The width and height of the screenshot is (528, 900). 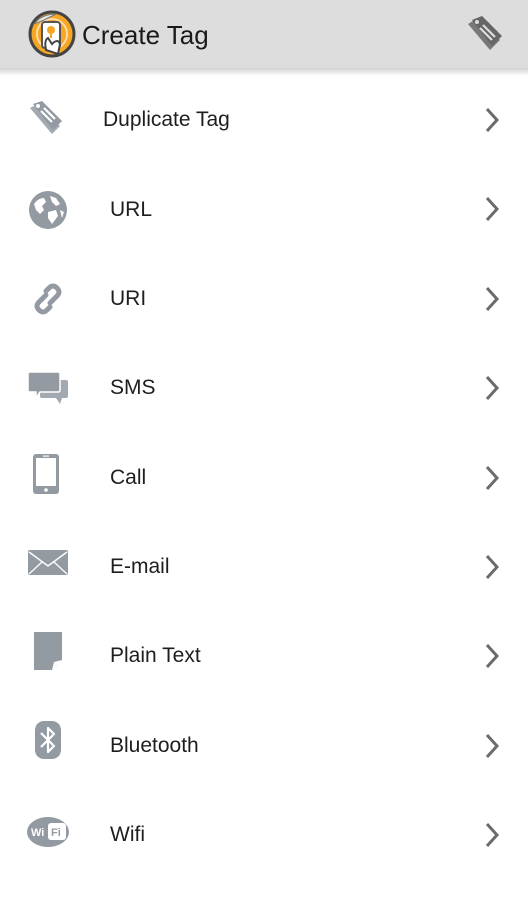 I want to click on list-item-sms: SMS, so click(x=264, y=388).